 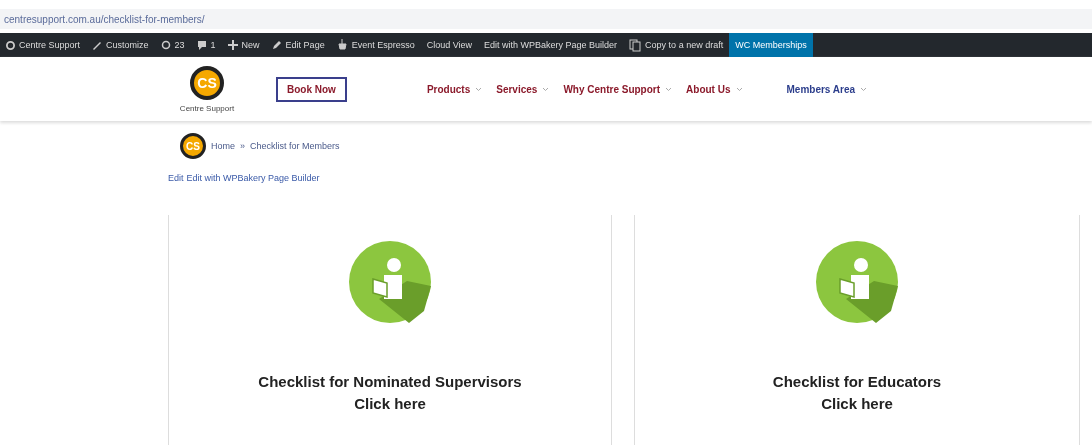 What do you see at coordinates (253, 178) in the screenshot?
I see `edit-link: Edit with WPBakery Page Builder` at bounding box center [253, 178].